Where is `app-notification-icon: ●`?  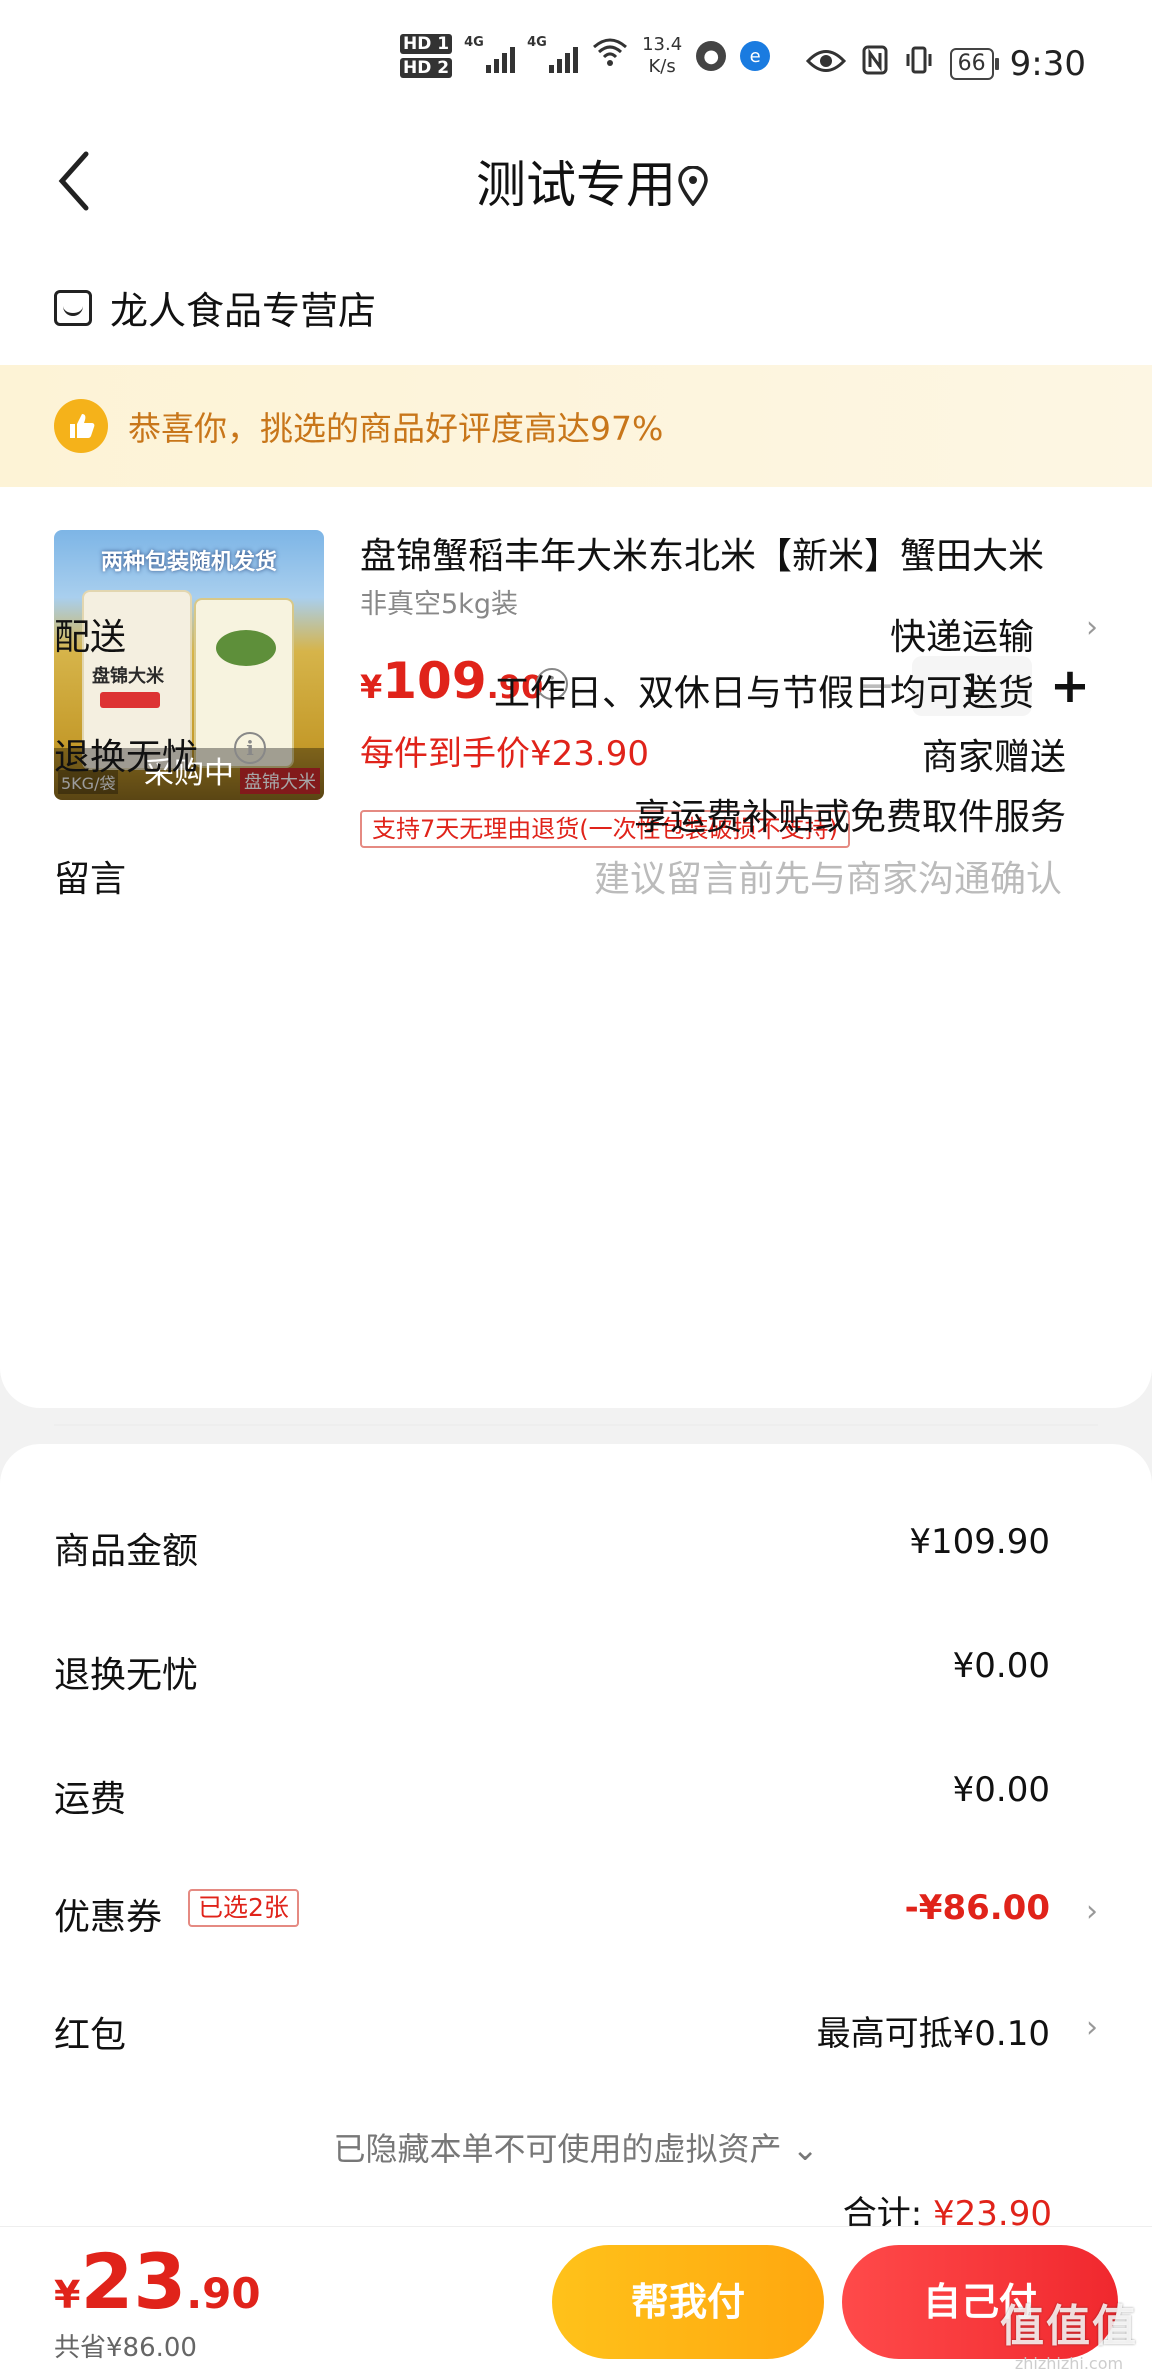 app-notification-icon: ● is located at coordinates (711, 56).